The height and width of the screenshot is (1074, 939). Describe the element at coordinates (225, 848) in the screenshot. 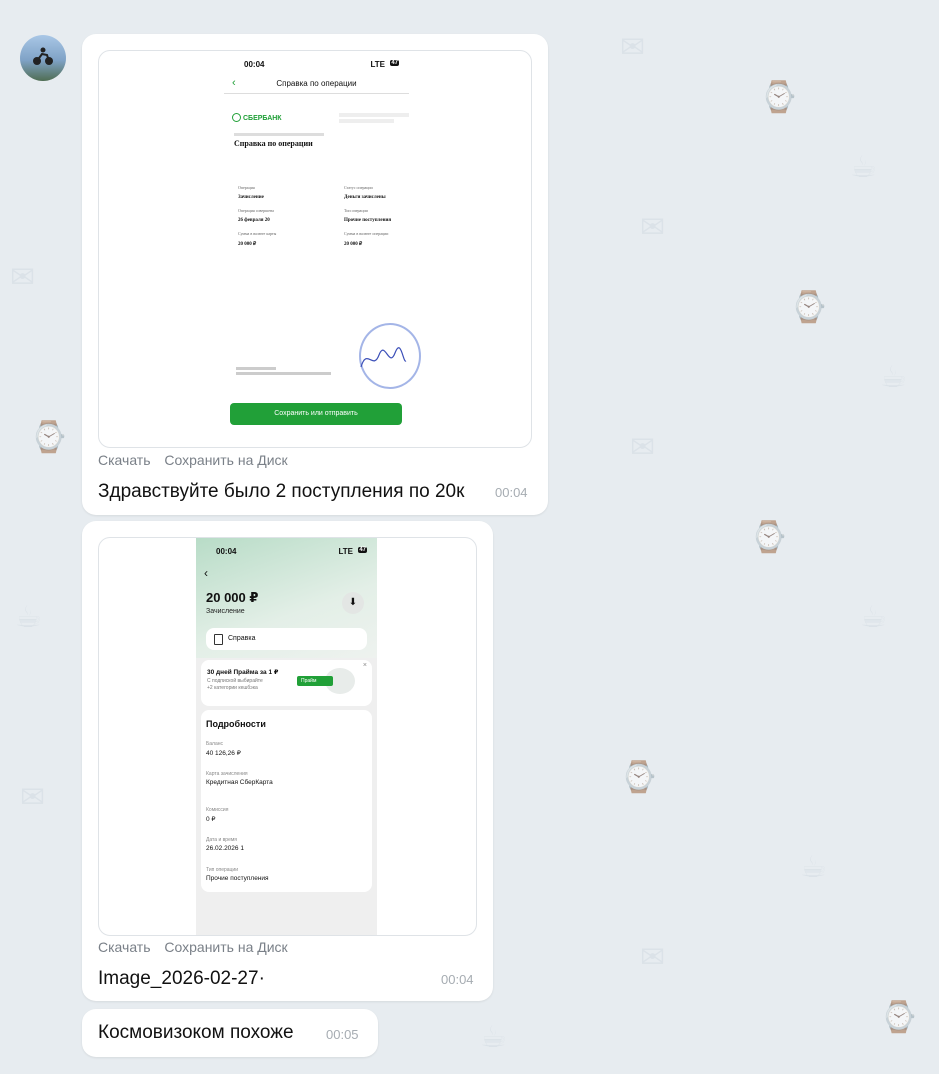

I see `detail-value: 26.02.2026 1` at that location.